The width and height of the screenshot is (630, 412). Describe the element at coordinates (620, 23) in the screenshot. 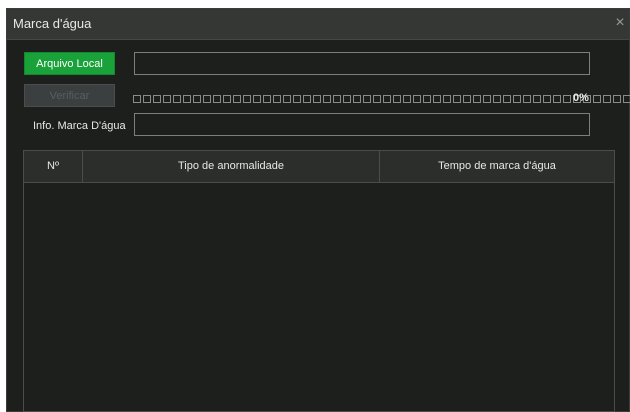

I see `close-icon: ×` at that location.